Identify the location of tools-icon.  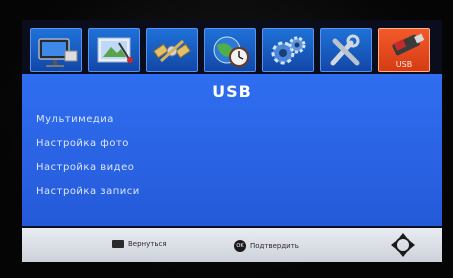
(345, 50).